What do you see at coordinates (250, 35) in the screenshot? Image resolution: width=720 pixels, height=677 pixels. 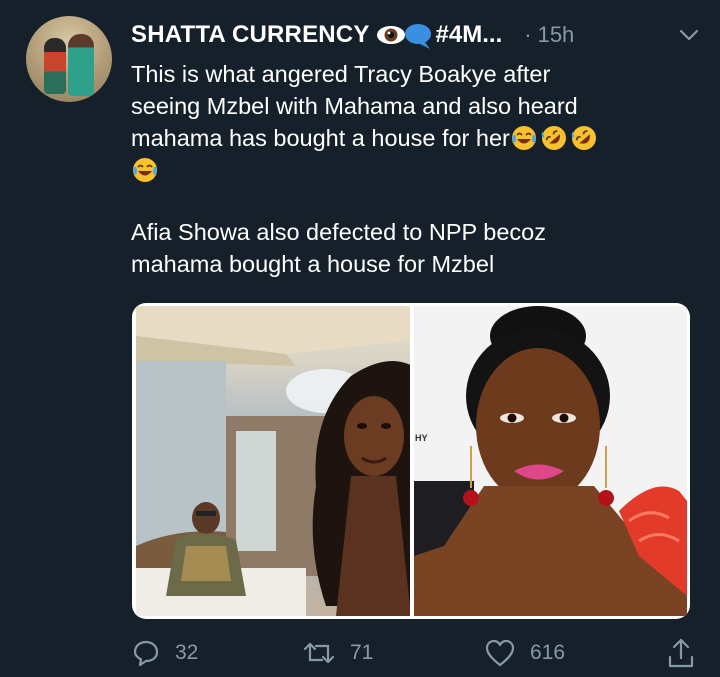 I see `display-name: SHATTA CURRENCY` at bounding box center [250, 35].